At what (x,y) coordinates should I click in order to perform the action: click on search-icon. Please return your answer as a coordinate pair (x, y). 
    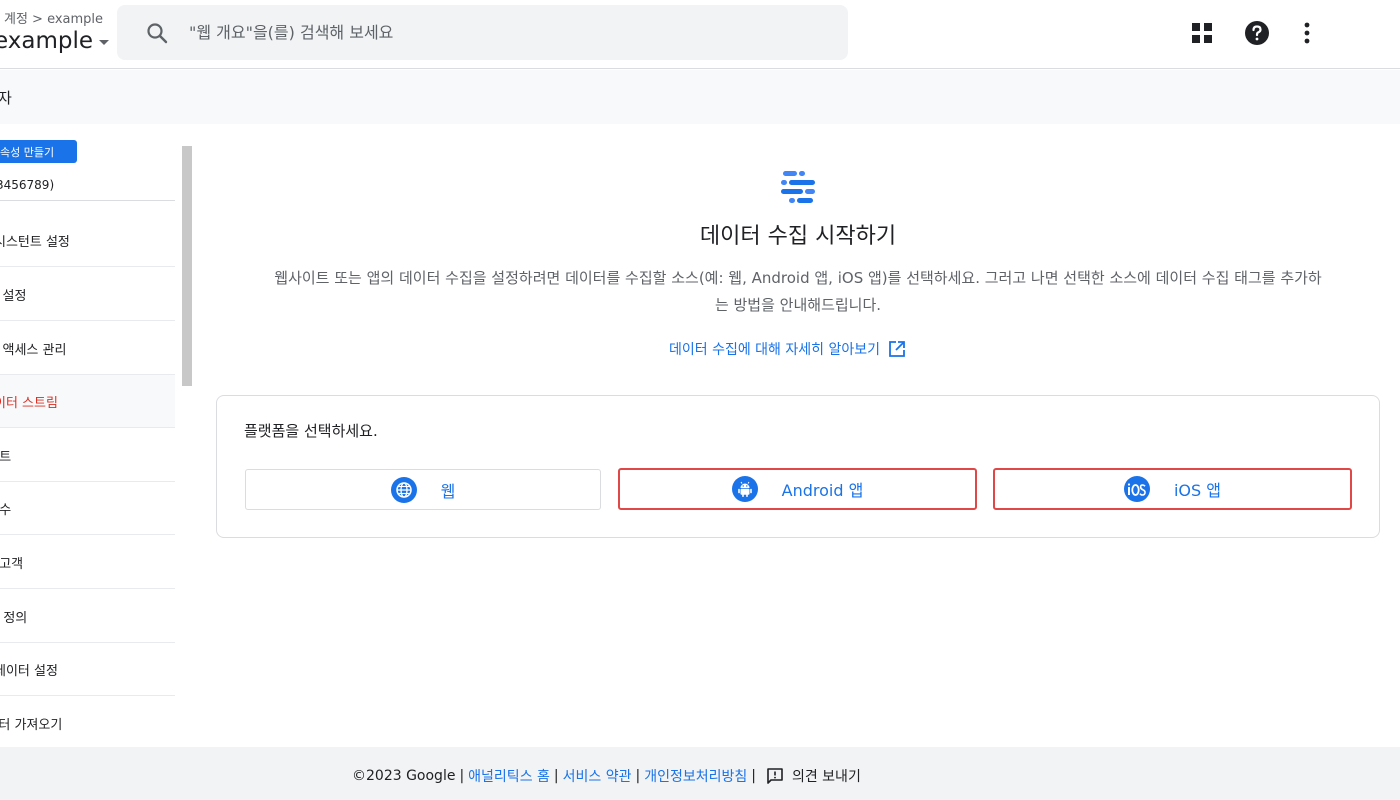
    Looking at the image, I should click on (157, 32).